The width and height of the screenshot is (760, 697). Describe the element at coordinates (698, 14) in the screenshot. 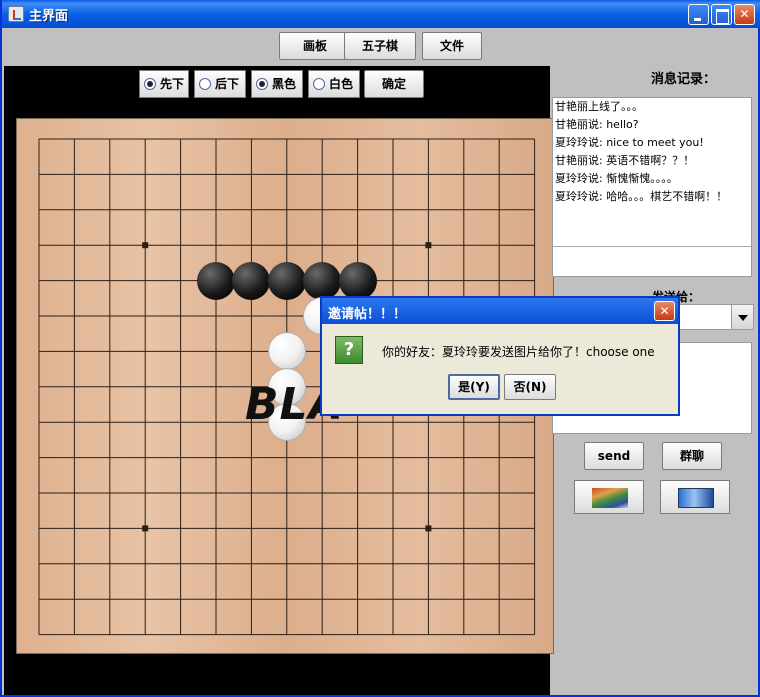

I see `minimize-button` at that location.